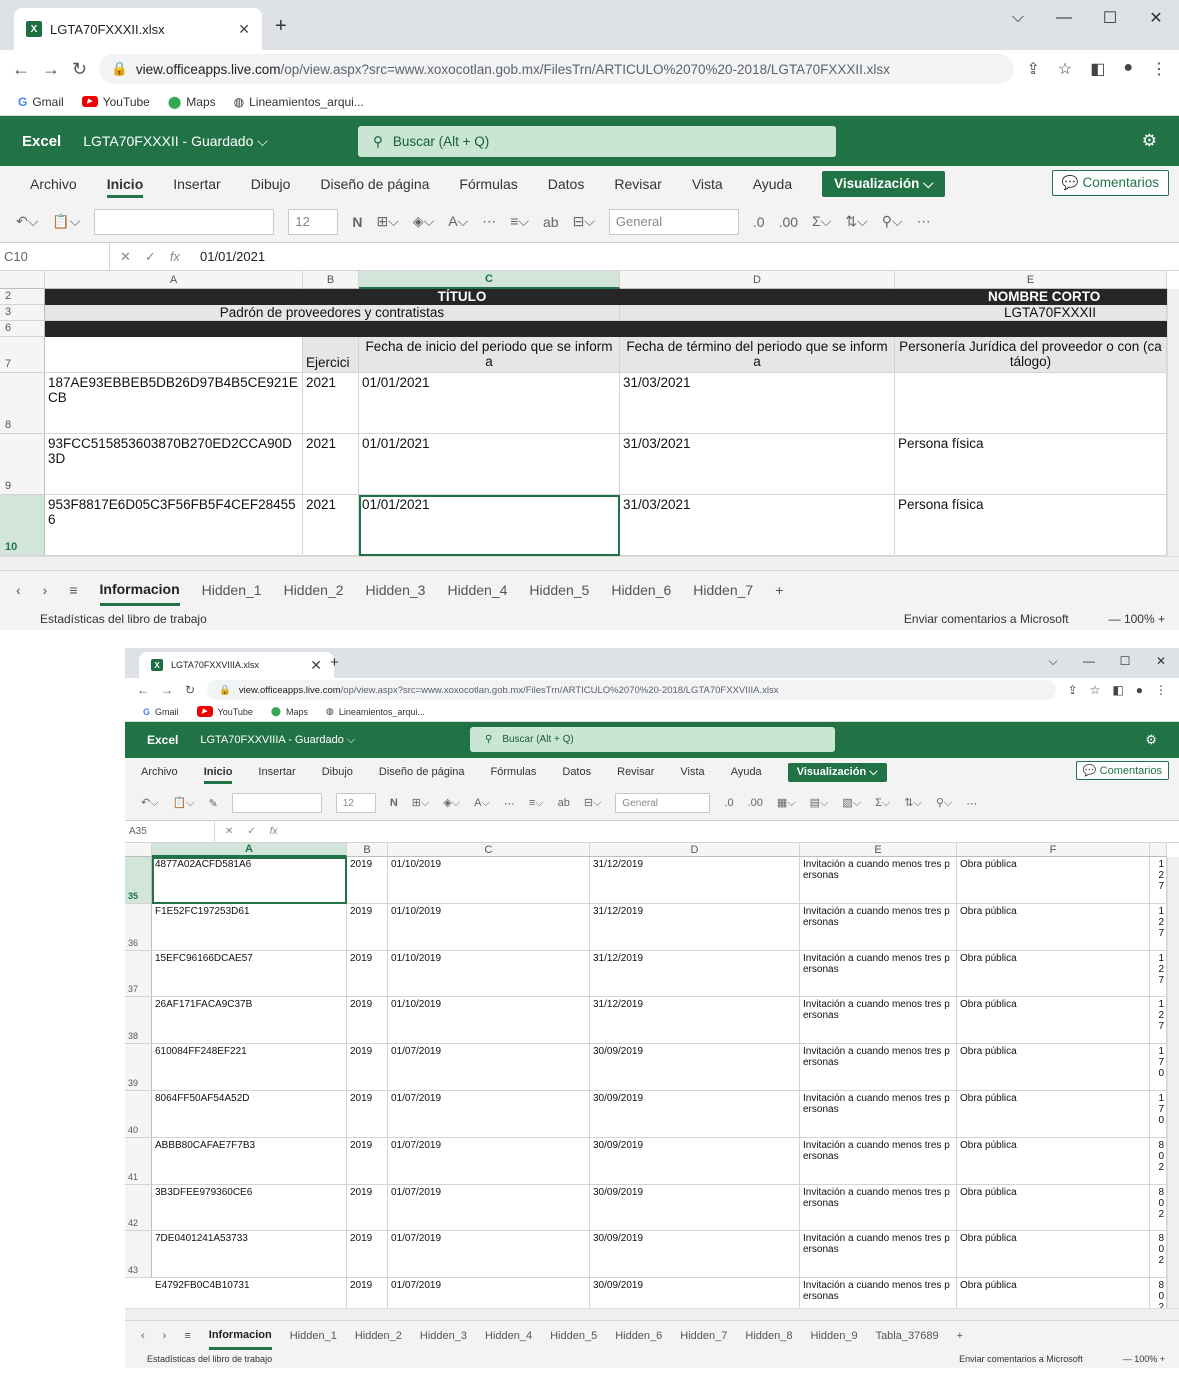 Image resolution: width=1179 pixels, height=1374 pixels. Describe the element at coordinates (55, 256) in the screenshot. I see `name-box: C10` at that location.